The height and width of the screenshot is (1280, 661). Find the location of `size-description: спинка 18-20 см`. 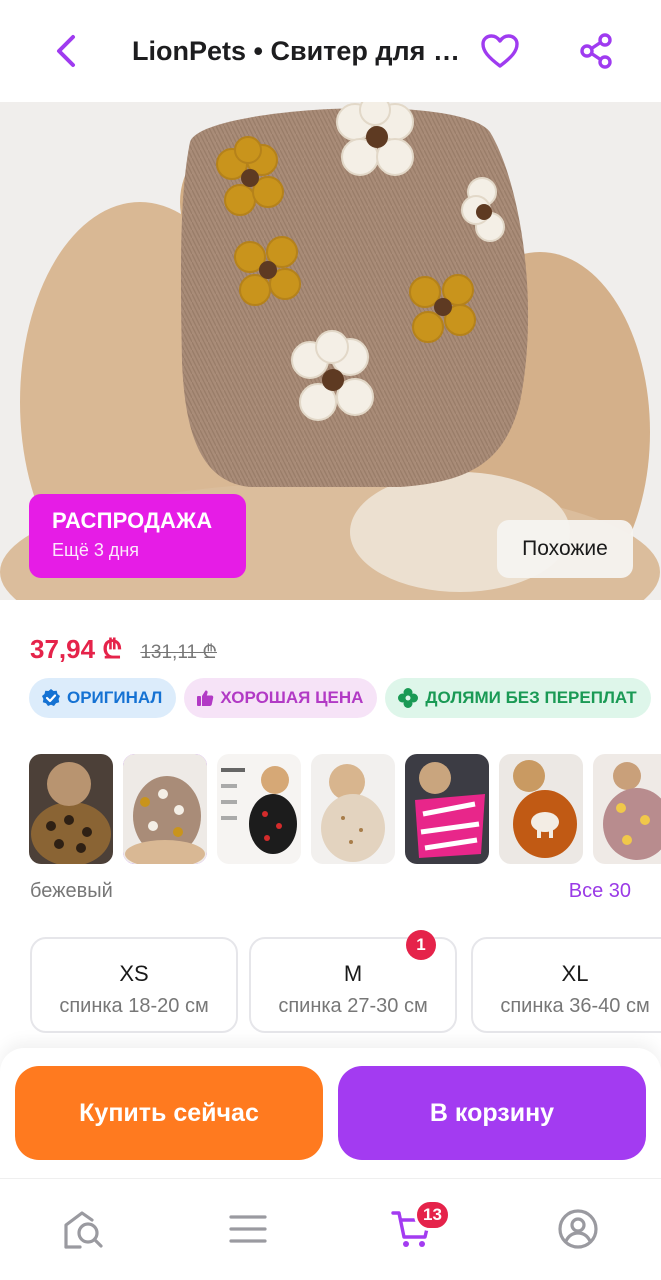

size-description: спинка 18-20 см is located at coordinates (134, 1006).